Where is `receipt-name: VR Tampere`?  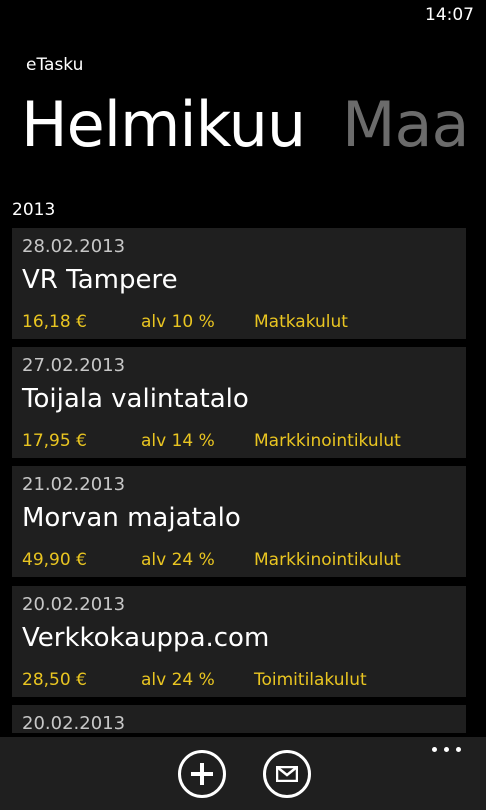 receipt-name: VR Tampere is located at coordinates (100, 280).